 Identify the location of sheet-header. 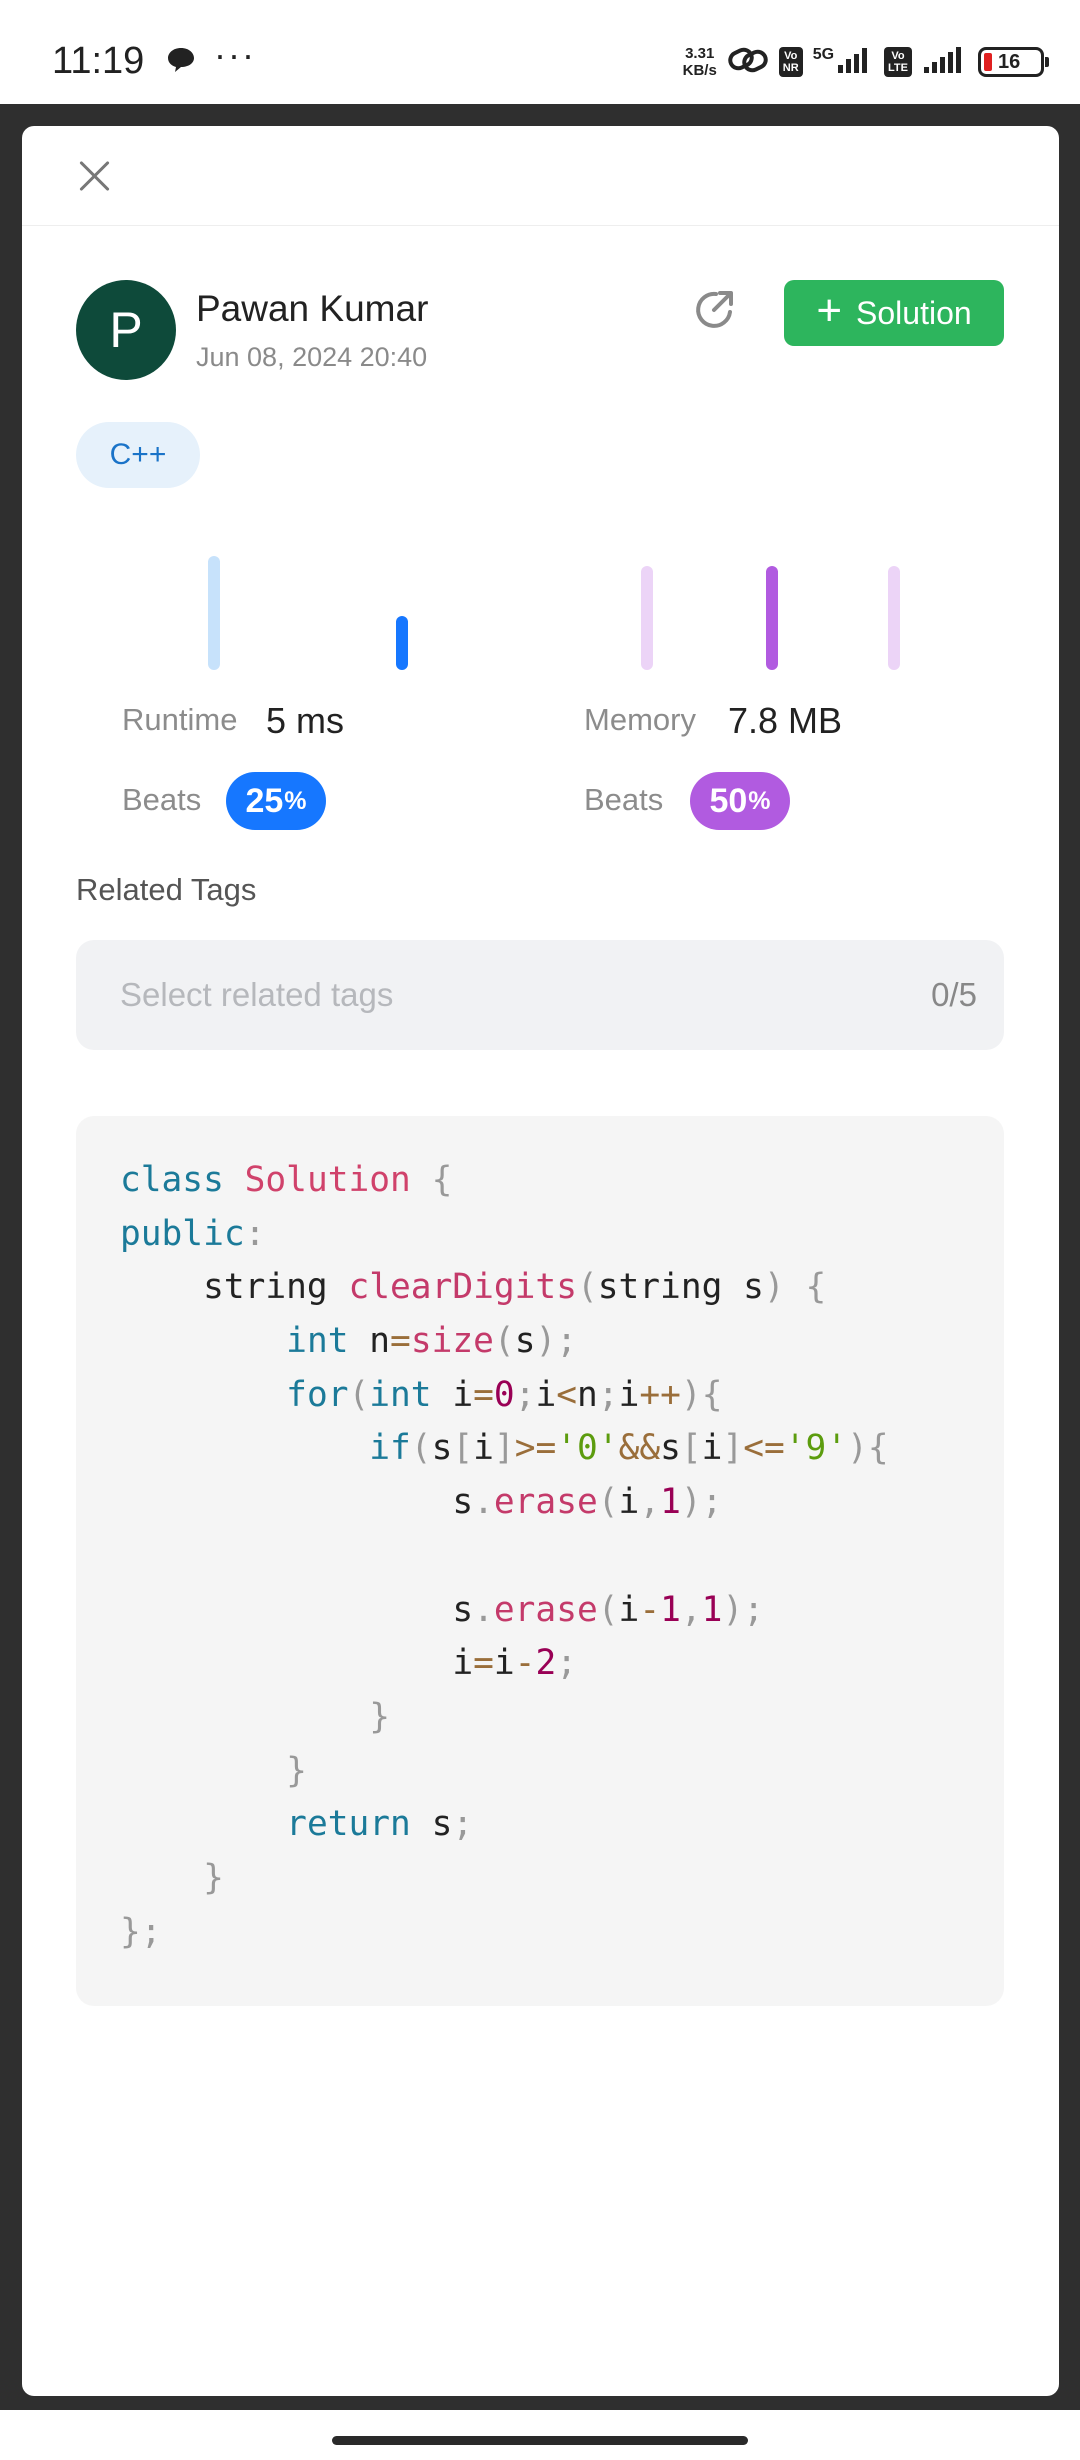
(540, 176).